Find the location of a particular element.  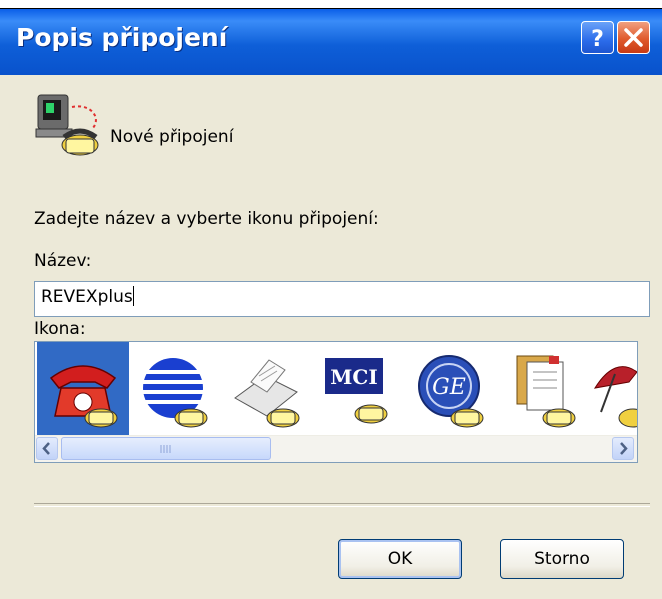

window-title: Popis připojení is located at coordinates (122, 37).